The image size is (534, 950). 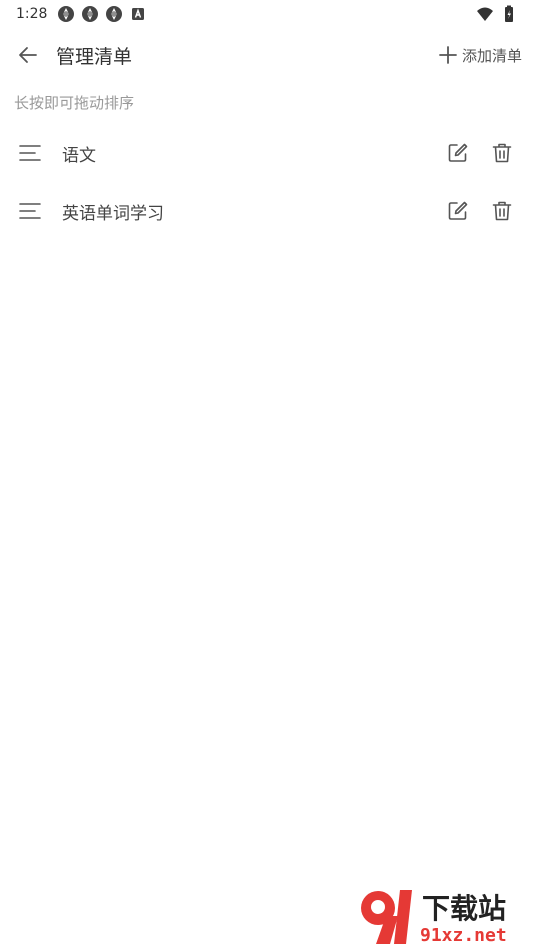 What do you see at coordinates (102, 14) in the screenshot?
I see `status-icons-left` at bounding box center [102, 14].